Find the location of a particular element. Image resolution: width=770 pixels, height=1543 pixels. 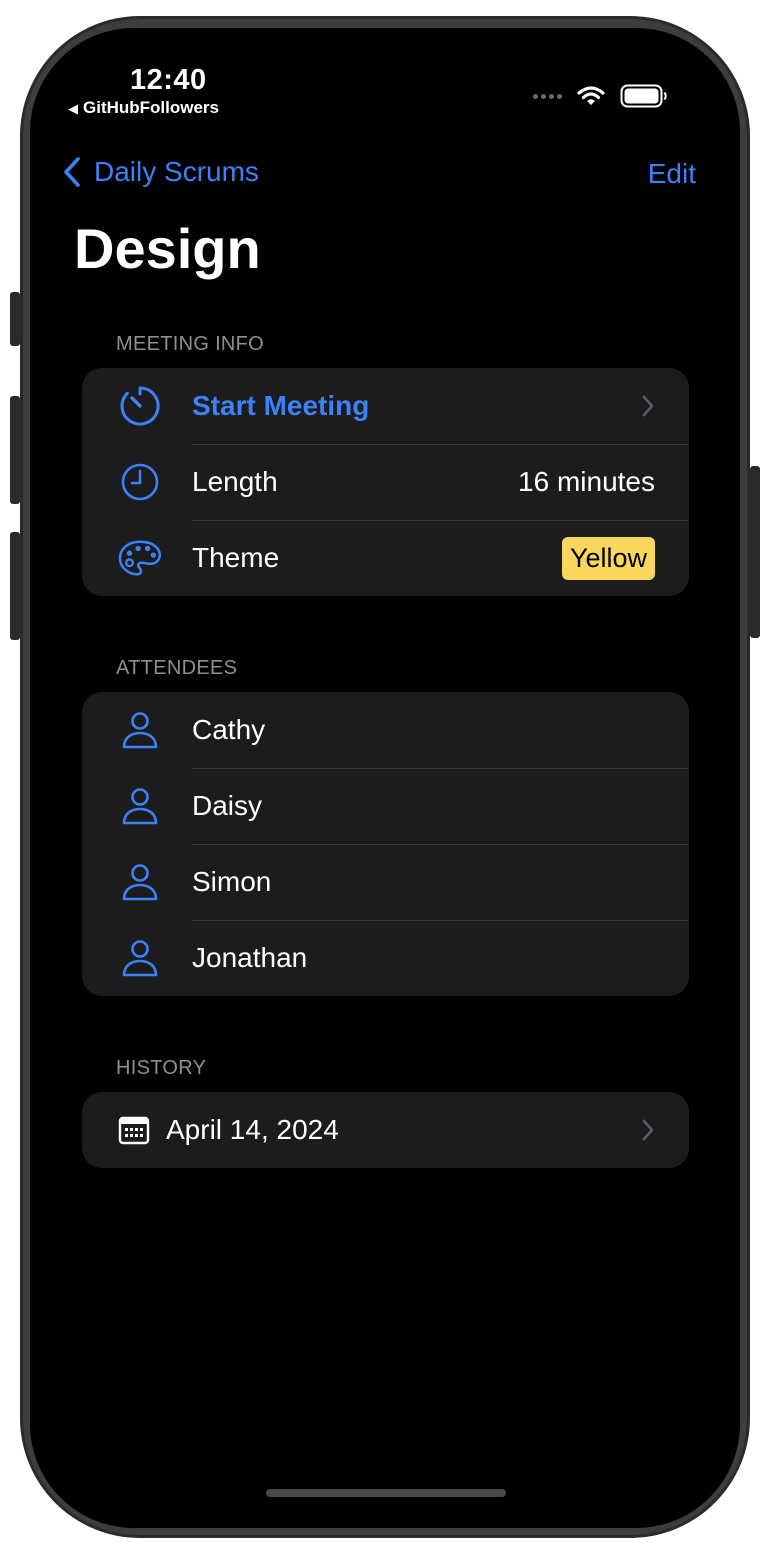

length-value: 16 minutes is located at coordinates (586, 481).